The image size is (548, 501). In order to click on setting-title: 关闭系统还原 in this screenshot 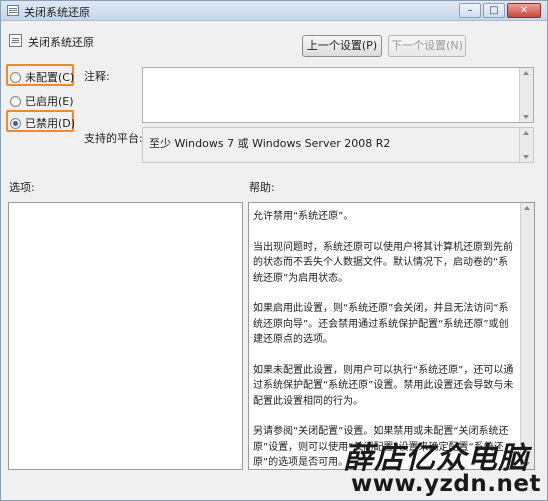, I will do `click(61, 42)`.